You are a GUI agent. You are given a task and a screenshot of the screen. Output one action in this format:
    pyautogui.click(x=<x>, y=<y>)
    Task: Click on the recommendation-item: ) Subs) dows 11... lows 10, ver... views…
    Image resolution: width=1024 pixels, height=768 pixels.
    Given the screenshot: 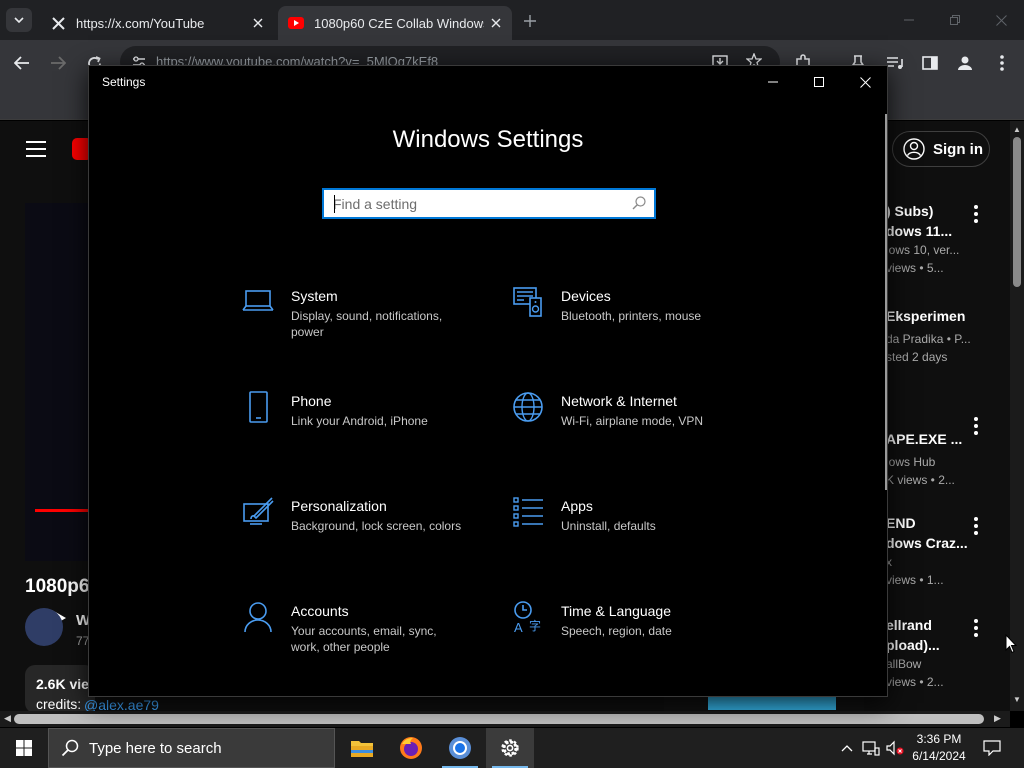 What is the action you would take?
    pyautogui.click(x=936, y=239)
    